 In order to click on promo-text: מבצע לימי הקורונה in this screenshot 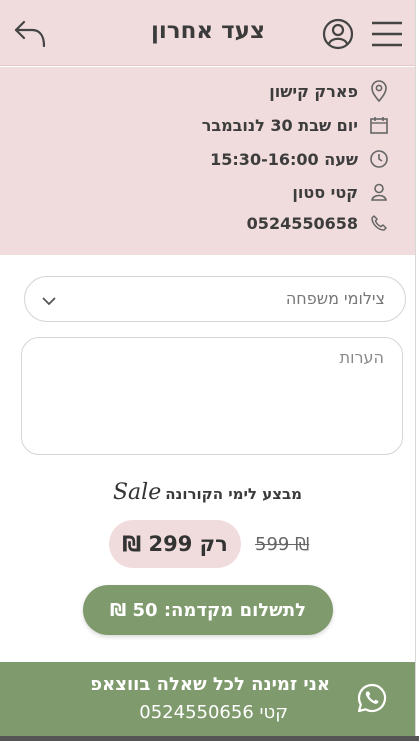, I will do `click(234, 494)`.